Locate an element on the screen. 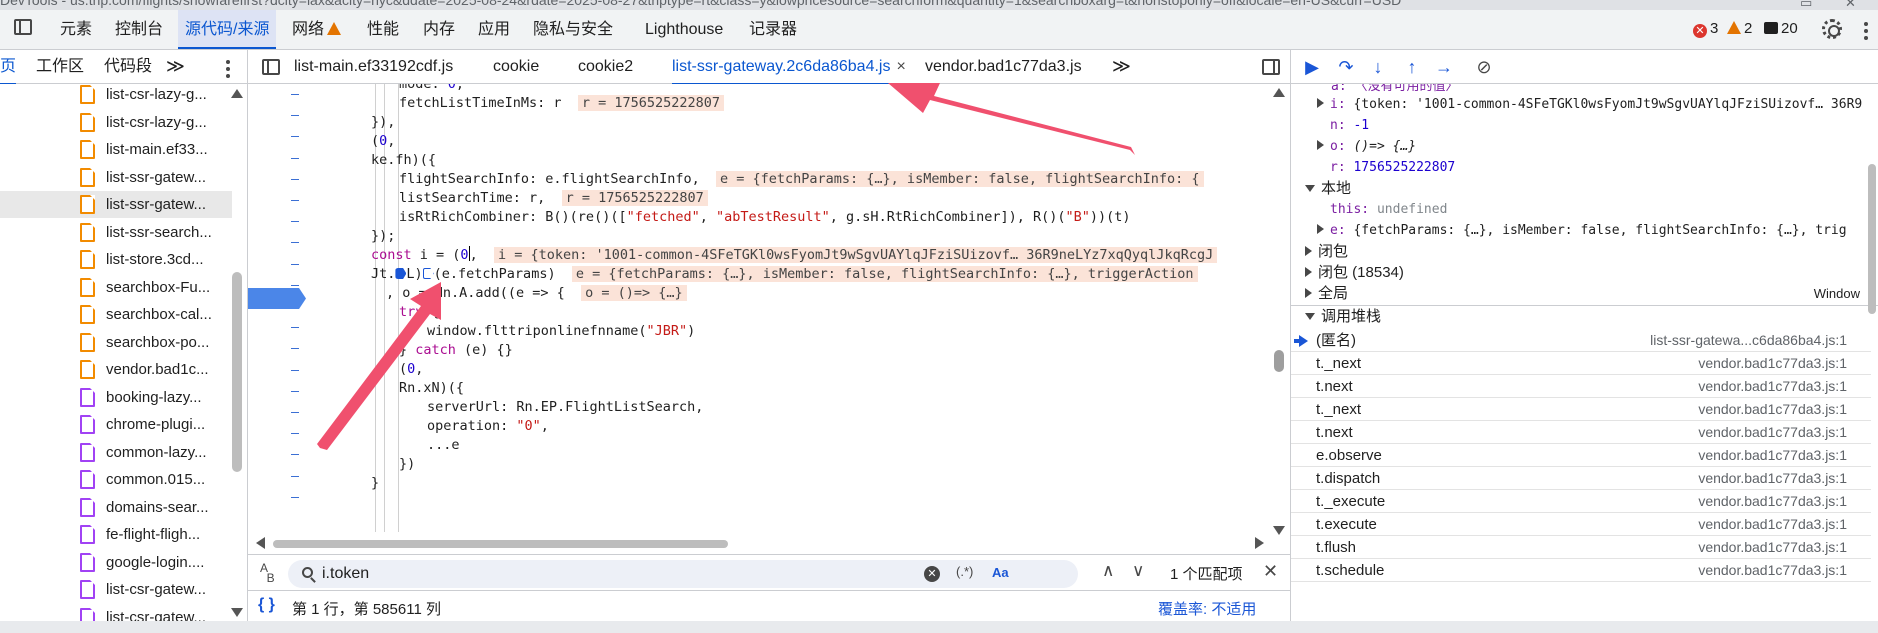 The height and width of the screenshot is (633, 1878). scope-global-header: 全局 Window is located at coordinates (1582, 293).